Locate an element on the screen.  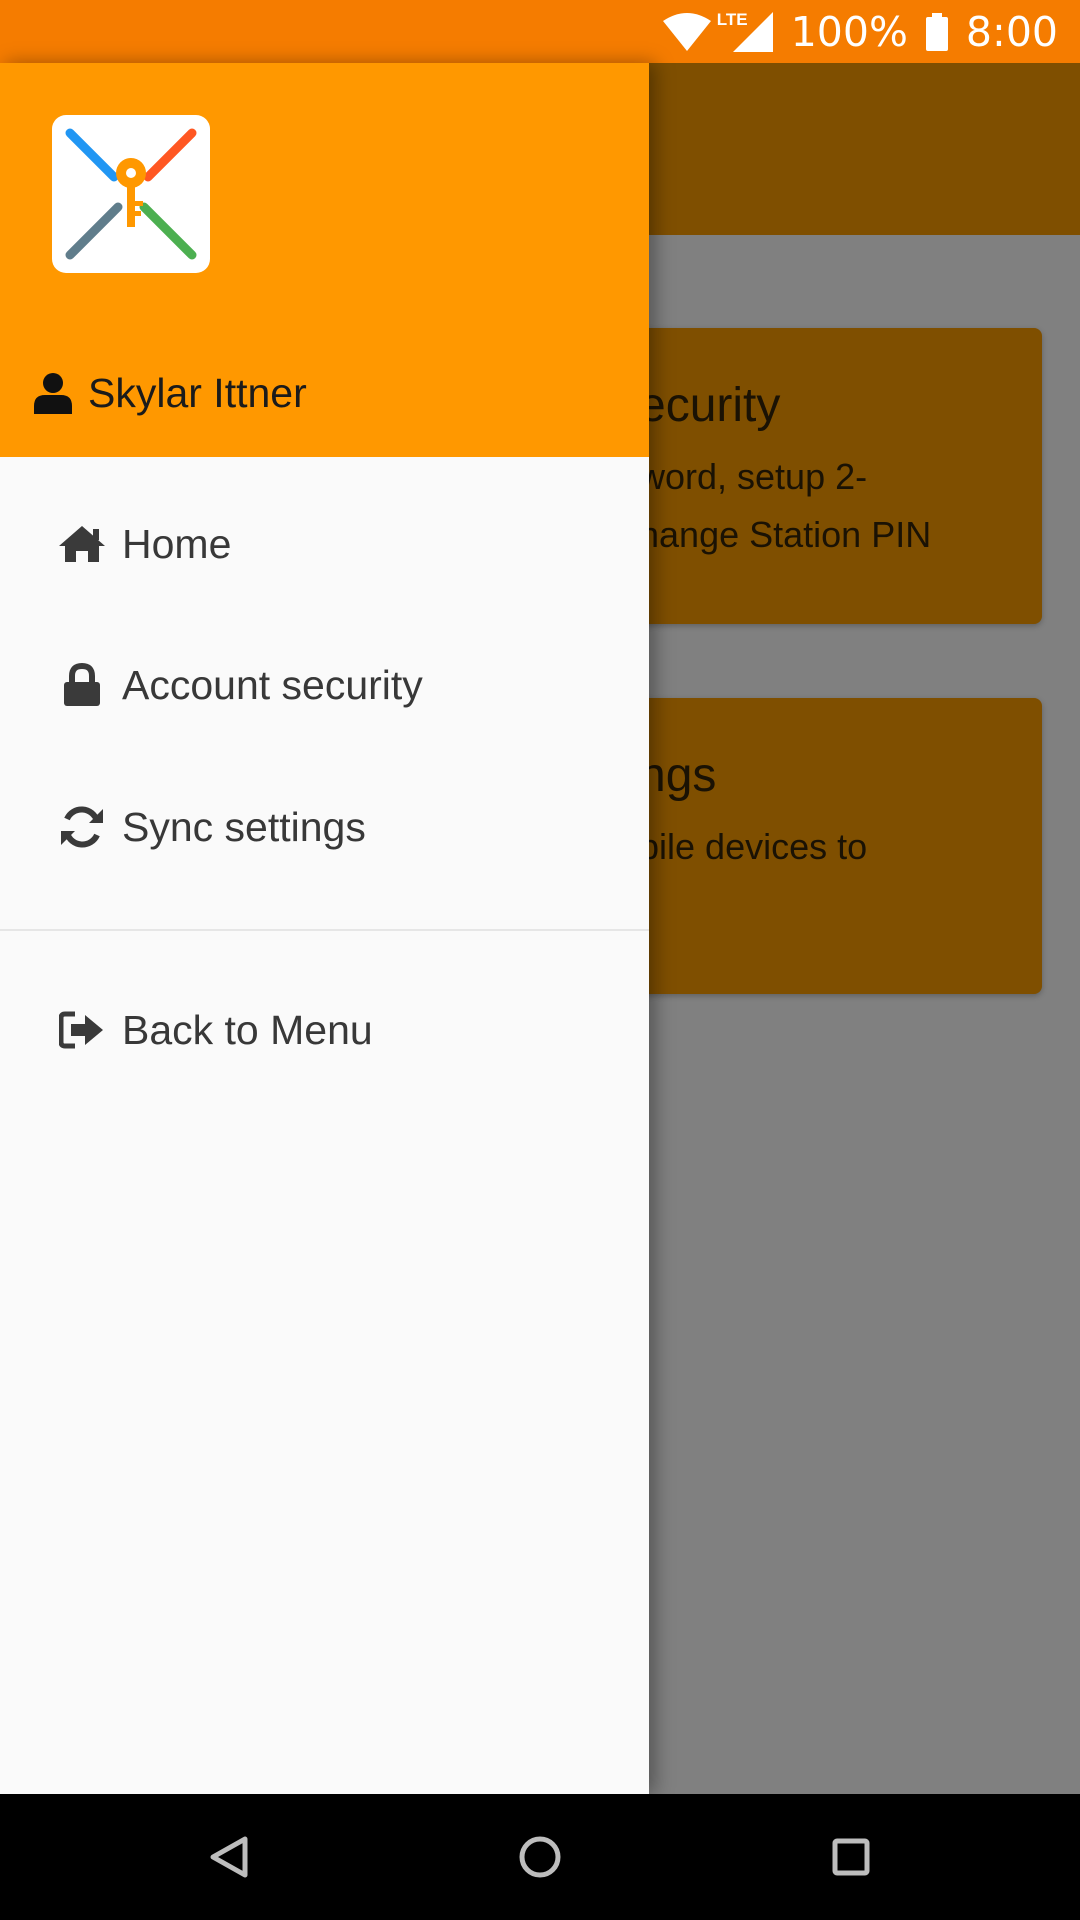
drawer-item-account-security: Account security is located at coordinates (324, 685).